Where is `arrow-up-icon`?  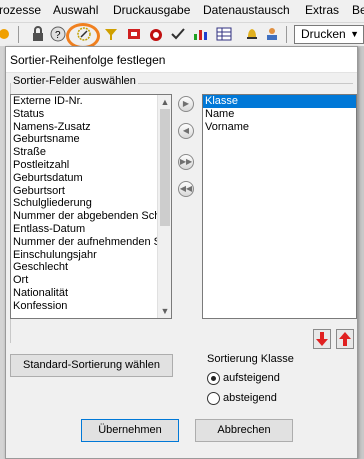 arrow-up-icon is located at coordinates (345, 339).